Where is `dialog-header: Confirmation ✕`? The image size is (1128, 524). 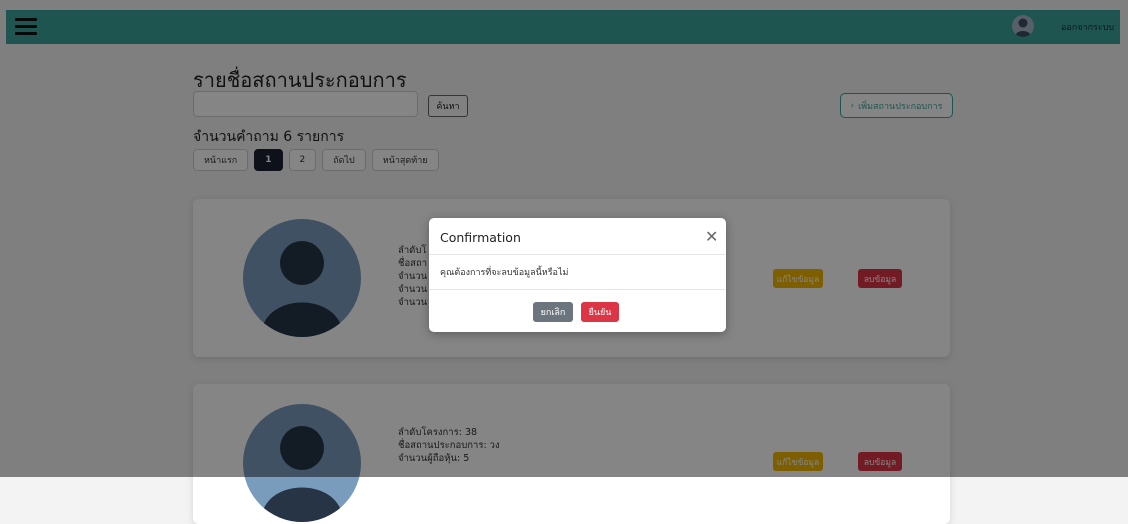 dialog-header: Confirmation ✕ is located at coordinates (577, 236).